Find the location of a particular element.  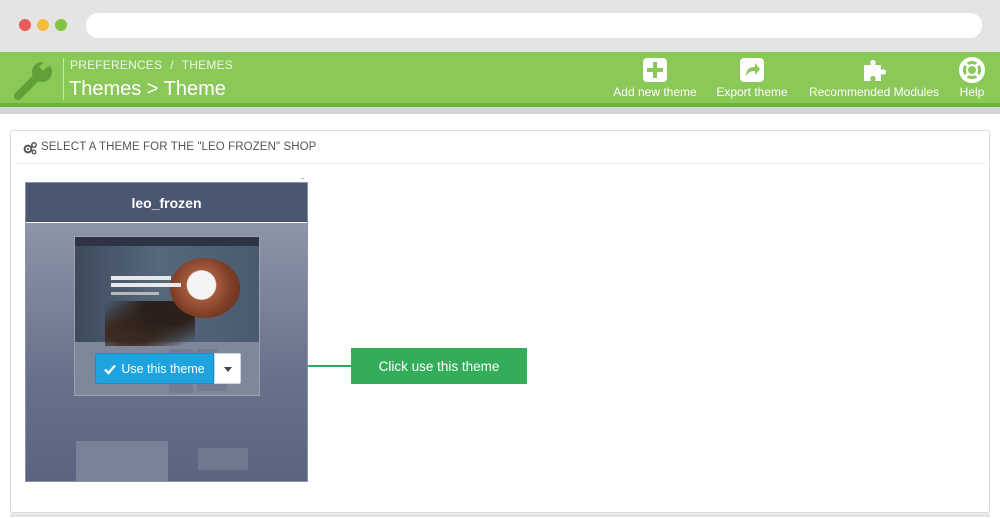

breadcrumb-item-preferences: PREFERENCES is located at coordinates (116, 65).